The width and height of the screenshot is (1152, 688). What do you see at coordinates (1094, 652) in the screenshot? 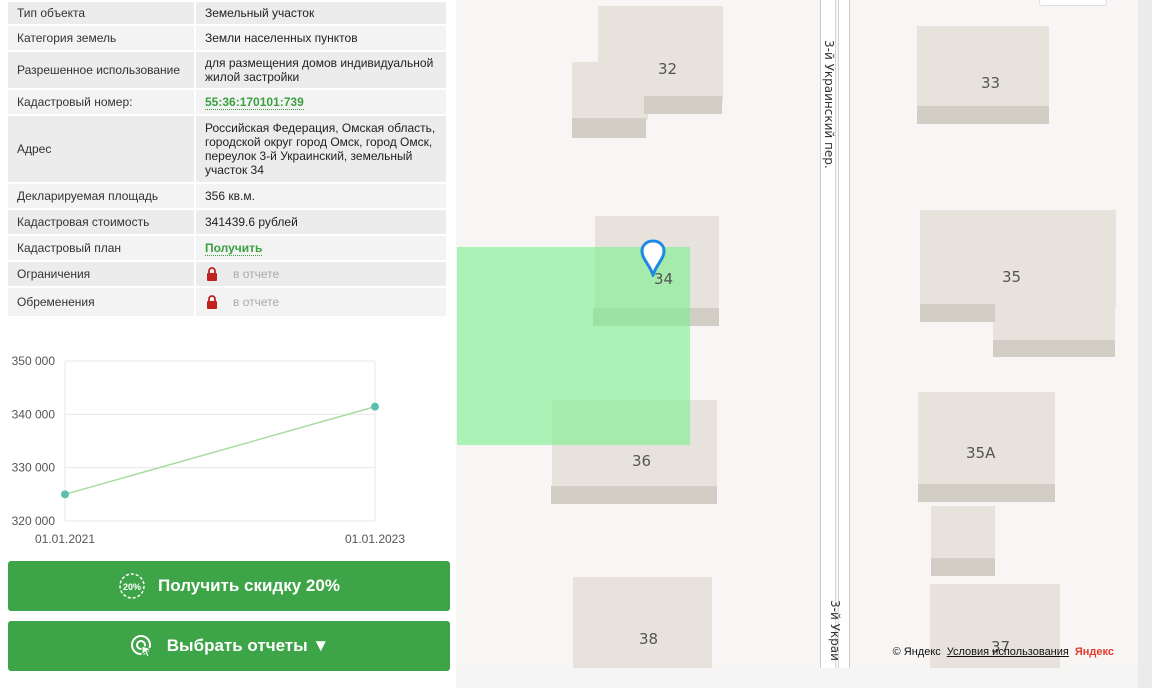
I see `yandex-logo: Яндекс` at bounding box center [1094, 652].